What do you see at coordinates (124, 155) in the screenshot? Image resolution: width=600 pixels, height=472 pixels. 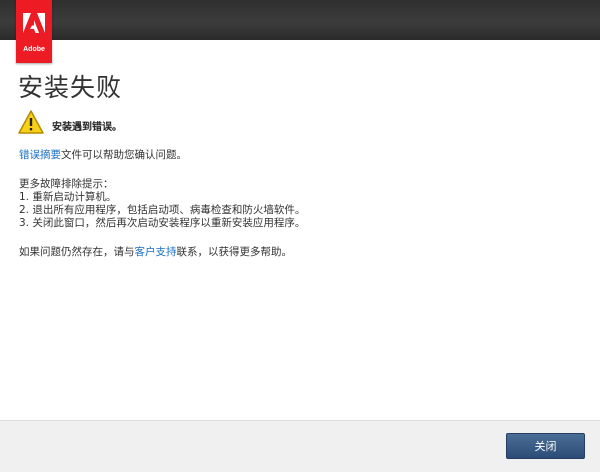 I see `summary-text: 文件可以帮助您确认问题。` at bounding box center [124, 155].